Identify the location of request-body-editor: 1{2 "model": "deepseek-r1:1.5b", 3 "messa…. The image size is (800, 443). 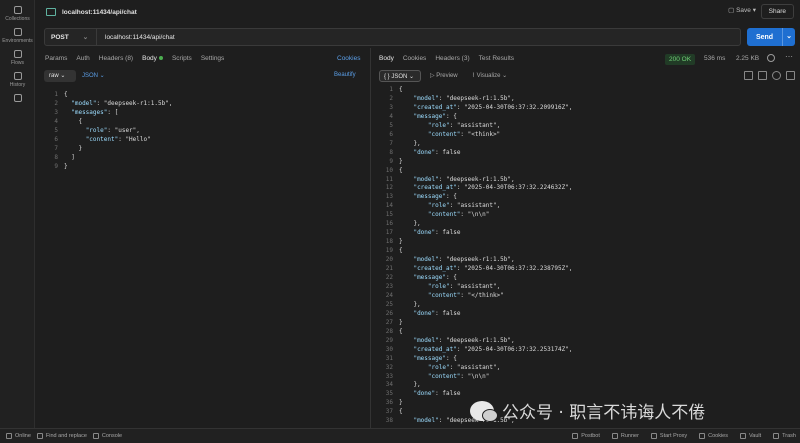
(106, 131).